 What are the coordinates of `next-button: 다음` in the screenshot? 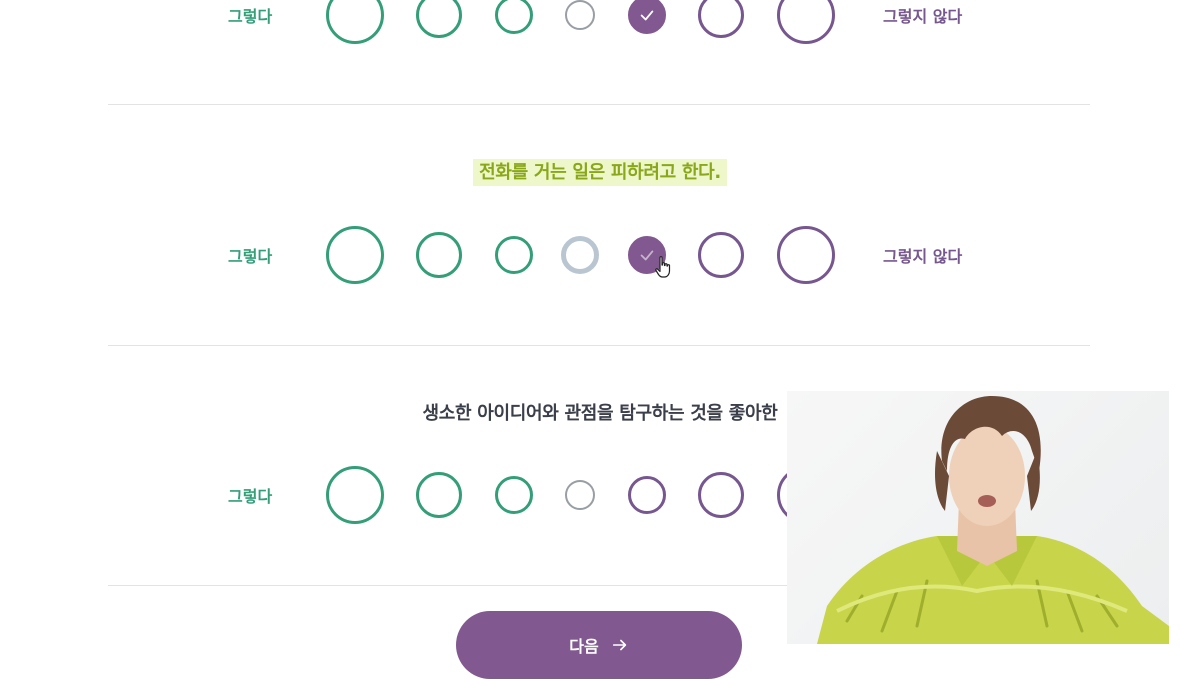 It's located at (599, 645).